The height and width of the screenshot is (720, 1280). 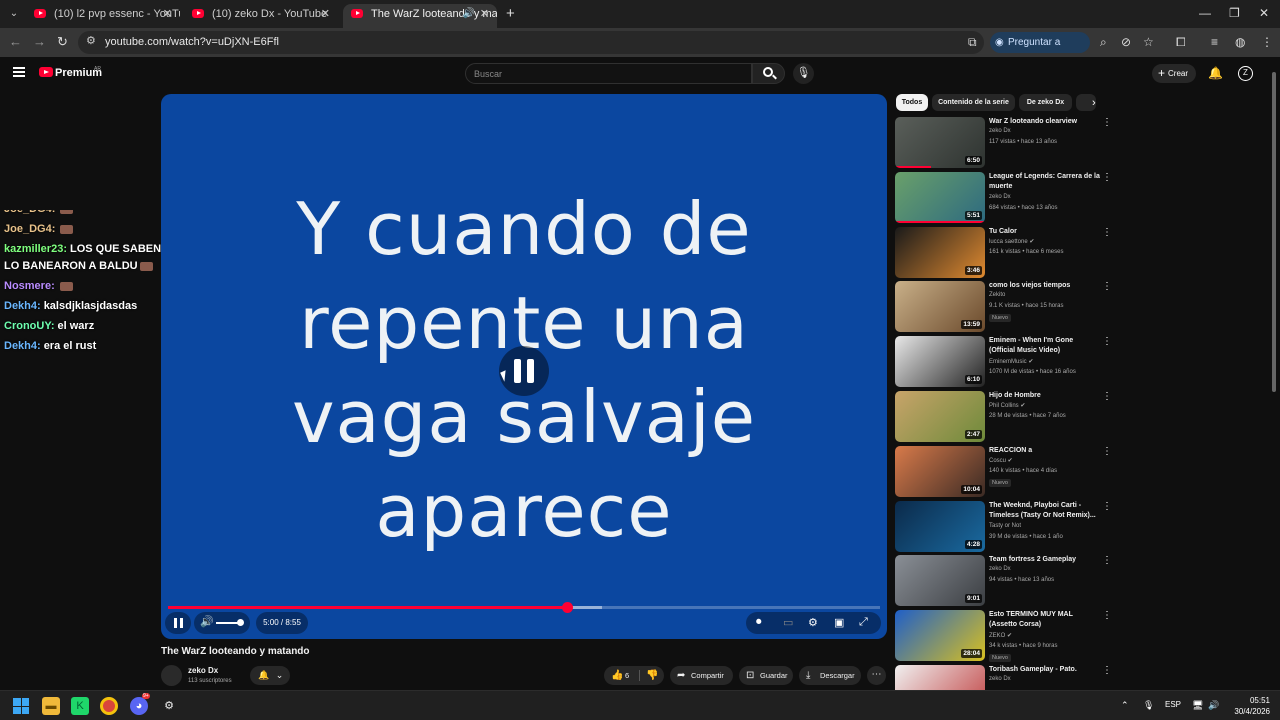 I want to click on save-button: ⊡ Guardar, so click(x=766, y=675).